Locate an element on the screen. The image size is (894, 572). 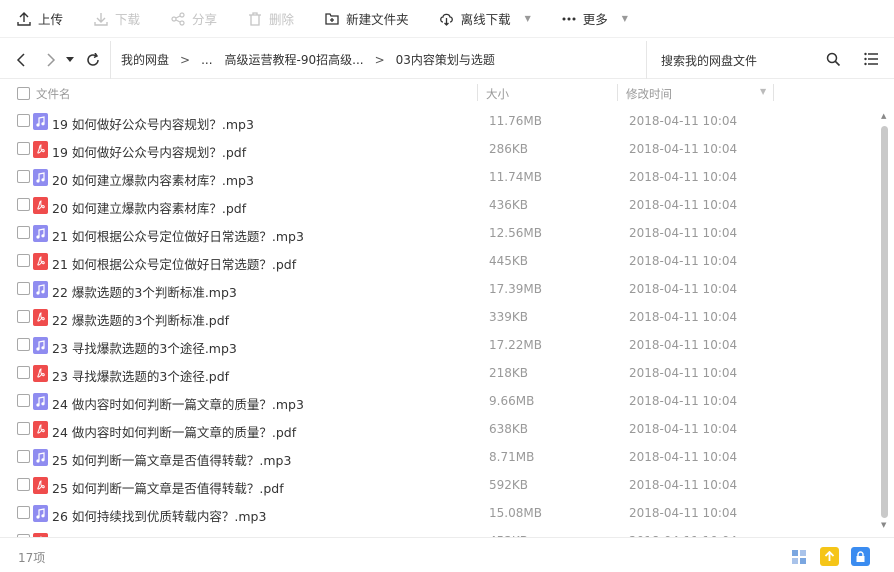
delete-button: 删除 is located at coordinates (270, 19).